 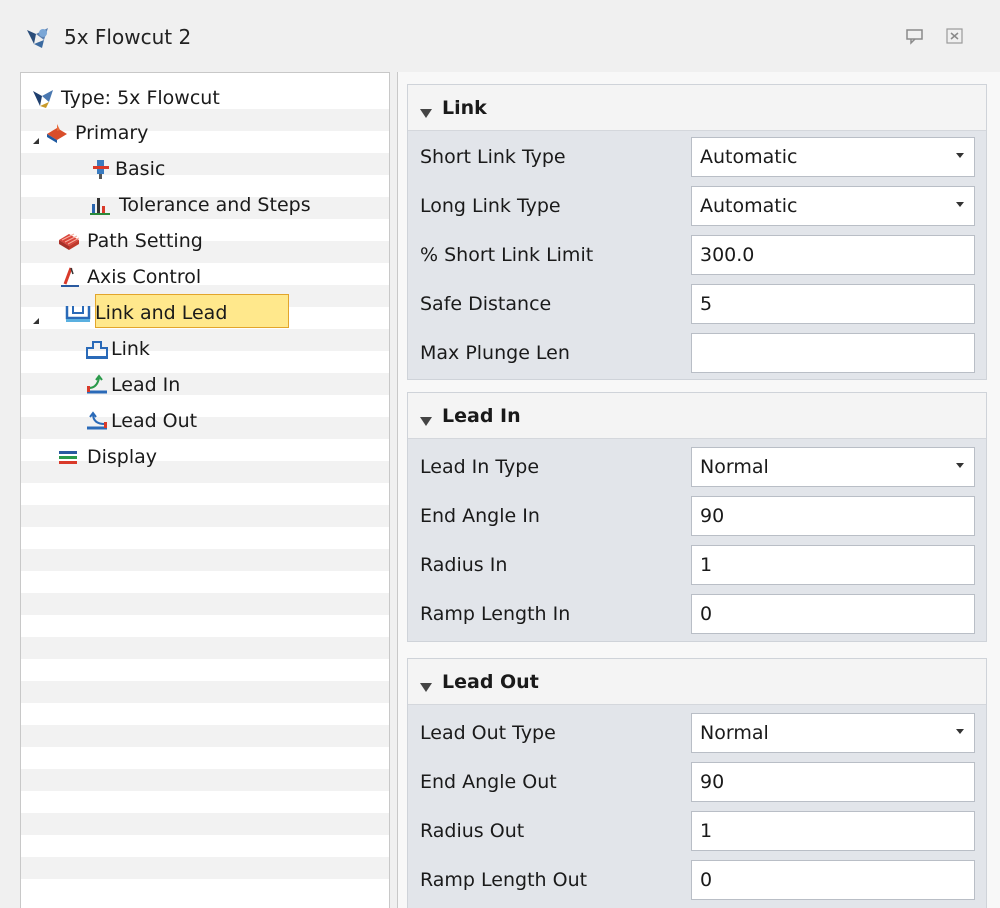 I want to click on link-lead-icon, so click(x=78, y=313).